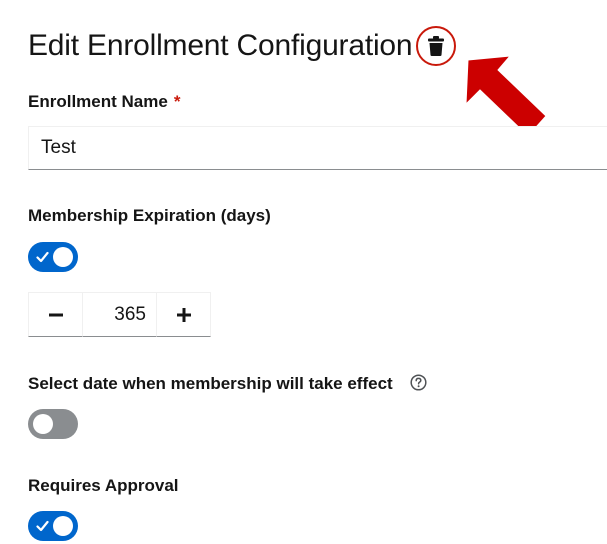  I want to click on delete-button, so click(436, 46).